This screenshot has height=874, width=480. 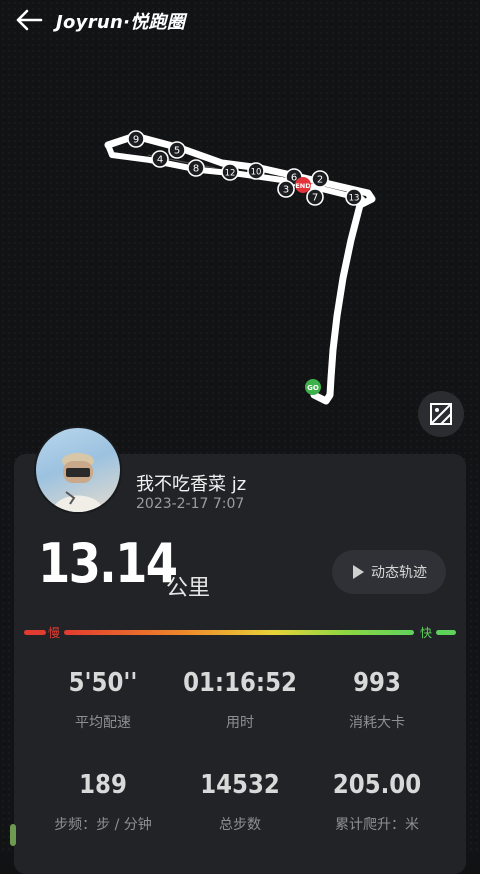 I want to click on km-marker-label: 8, so click(x=196, y=169).